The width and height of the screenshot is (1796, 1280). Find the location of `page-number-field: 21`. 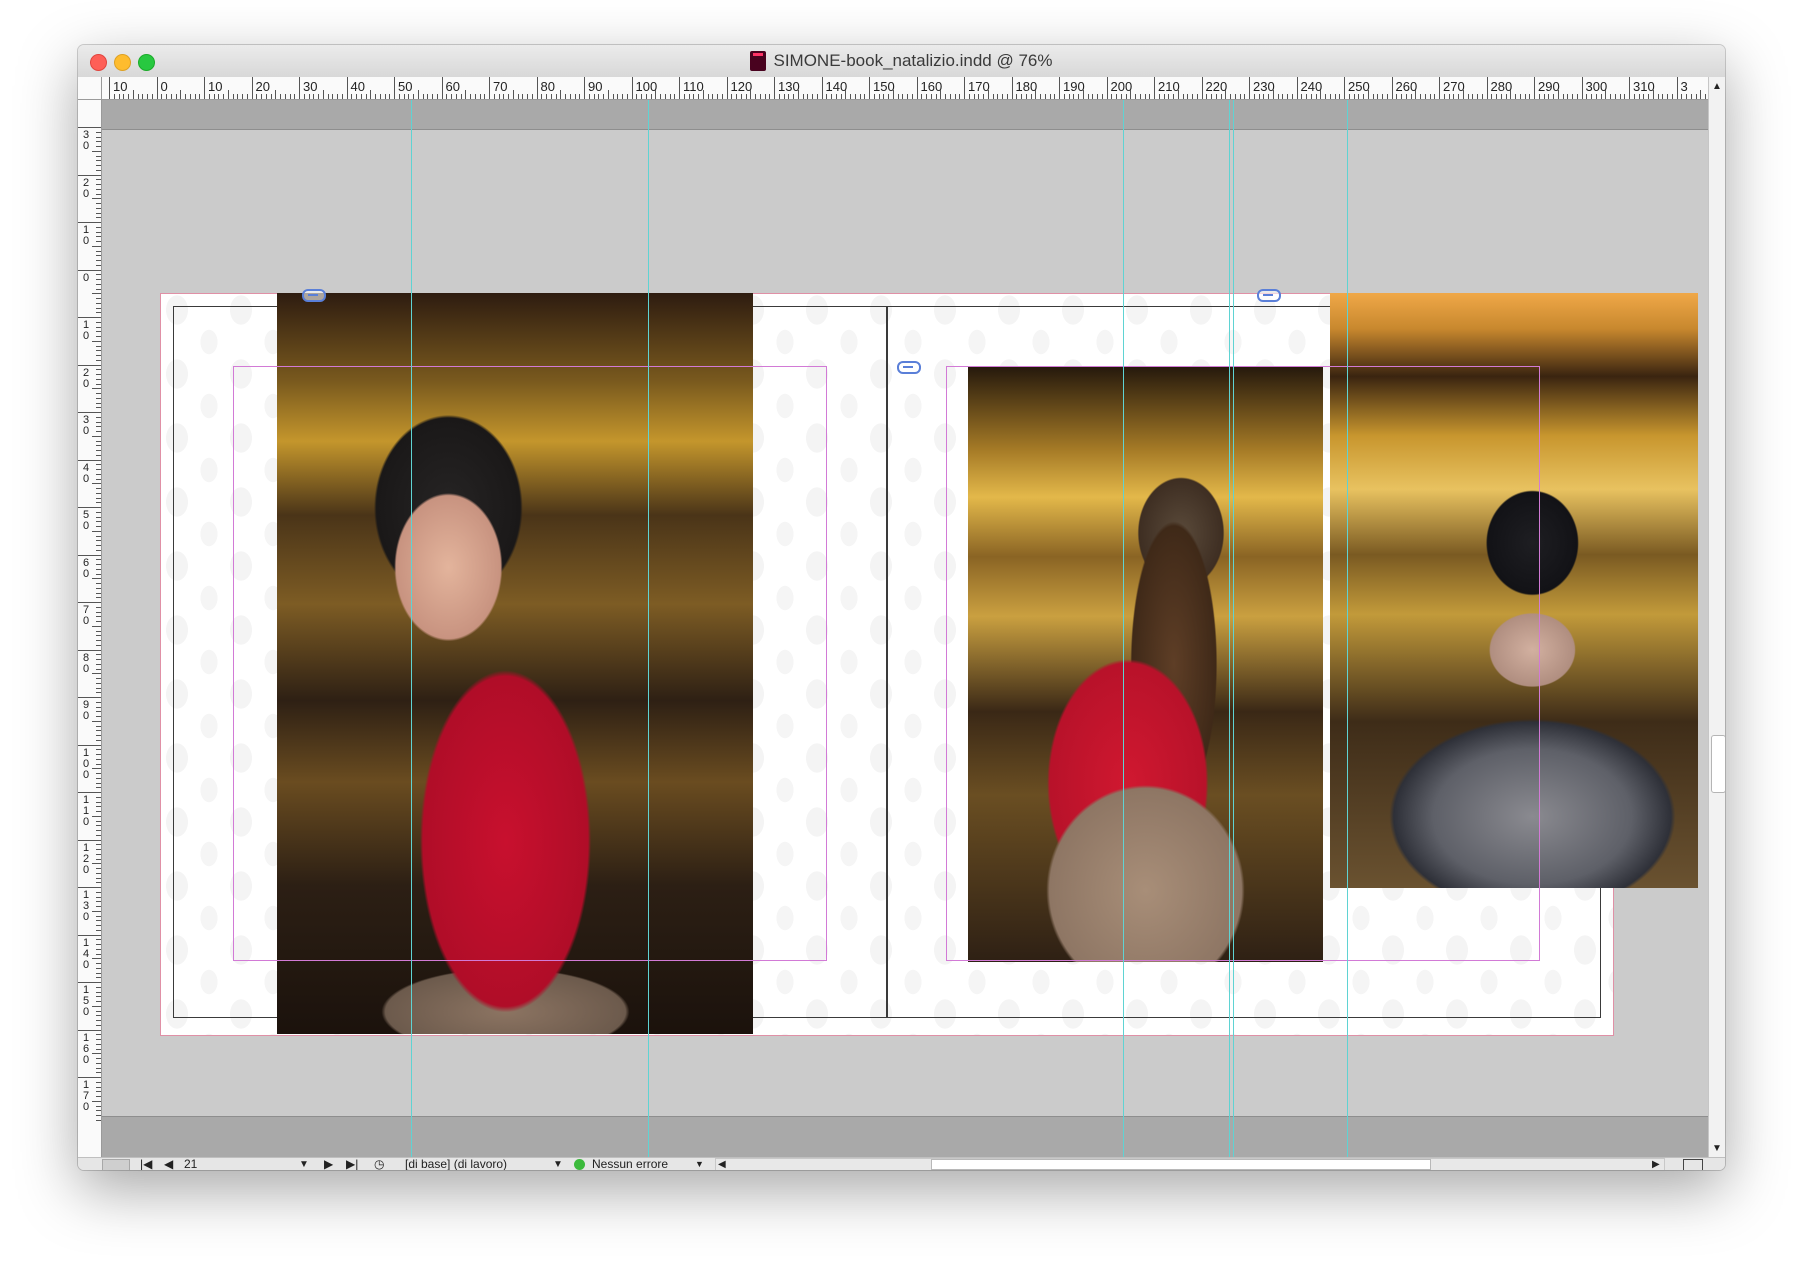

page-number-field: 21 is located at coordinates (190, 1164).